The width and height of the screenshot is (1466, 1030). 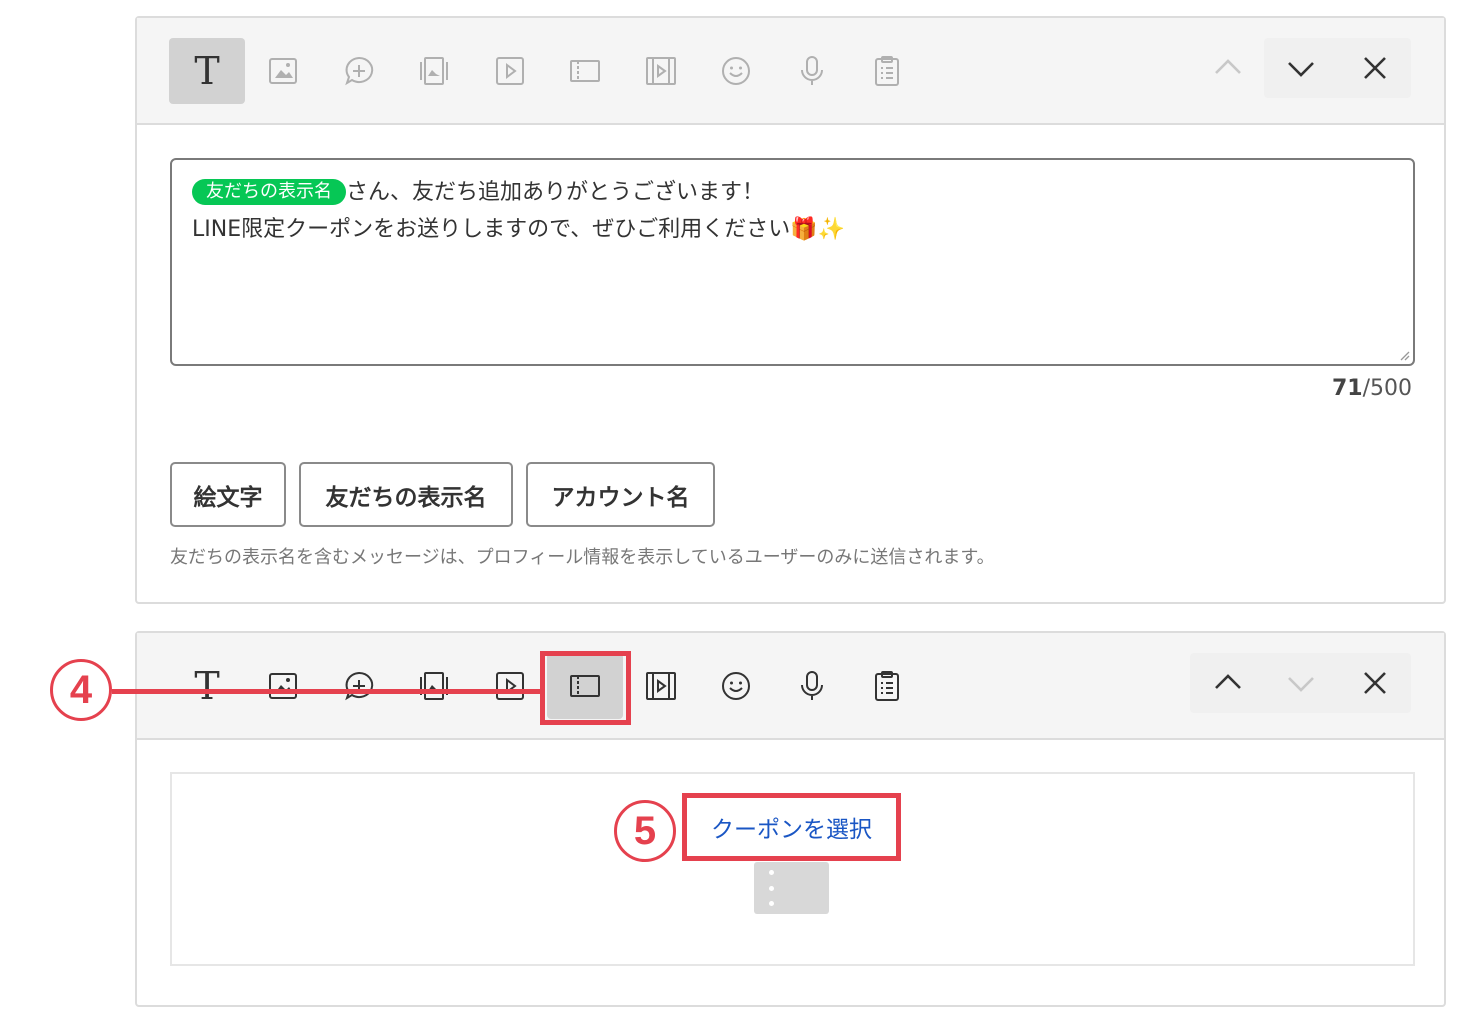 What do you see at coordinates (555, 192) in the screenshot?
I see `message-line-1-text: さん、友だち追加ありがとうございます！` at bounding box center [555, 192].